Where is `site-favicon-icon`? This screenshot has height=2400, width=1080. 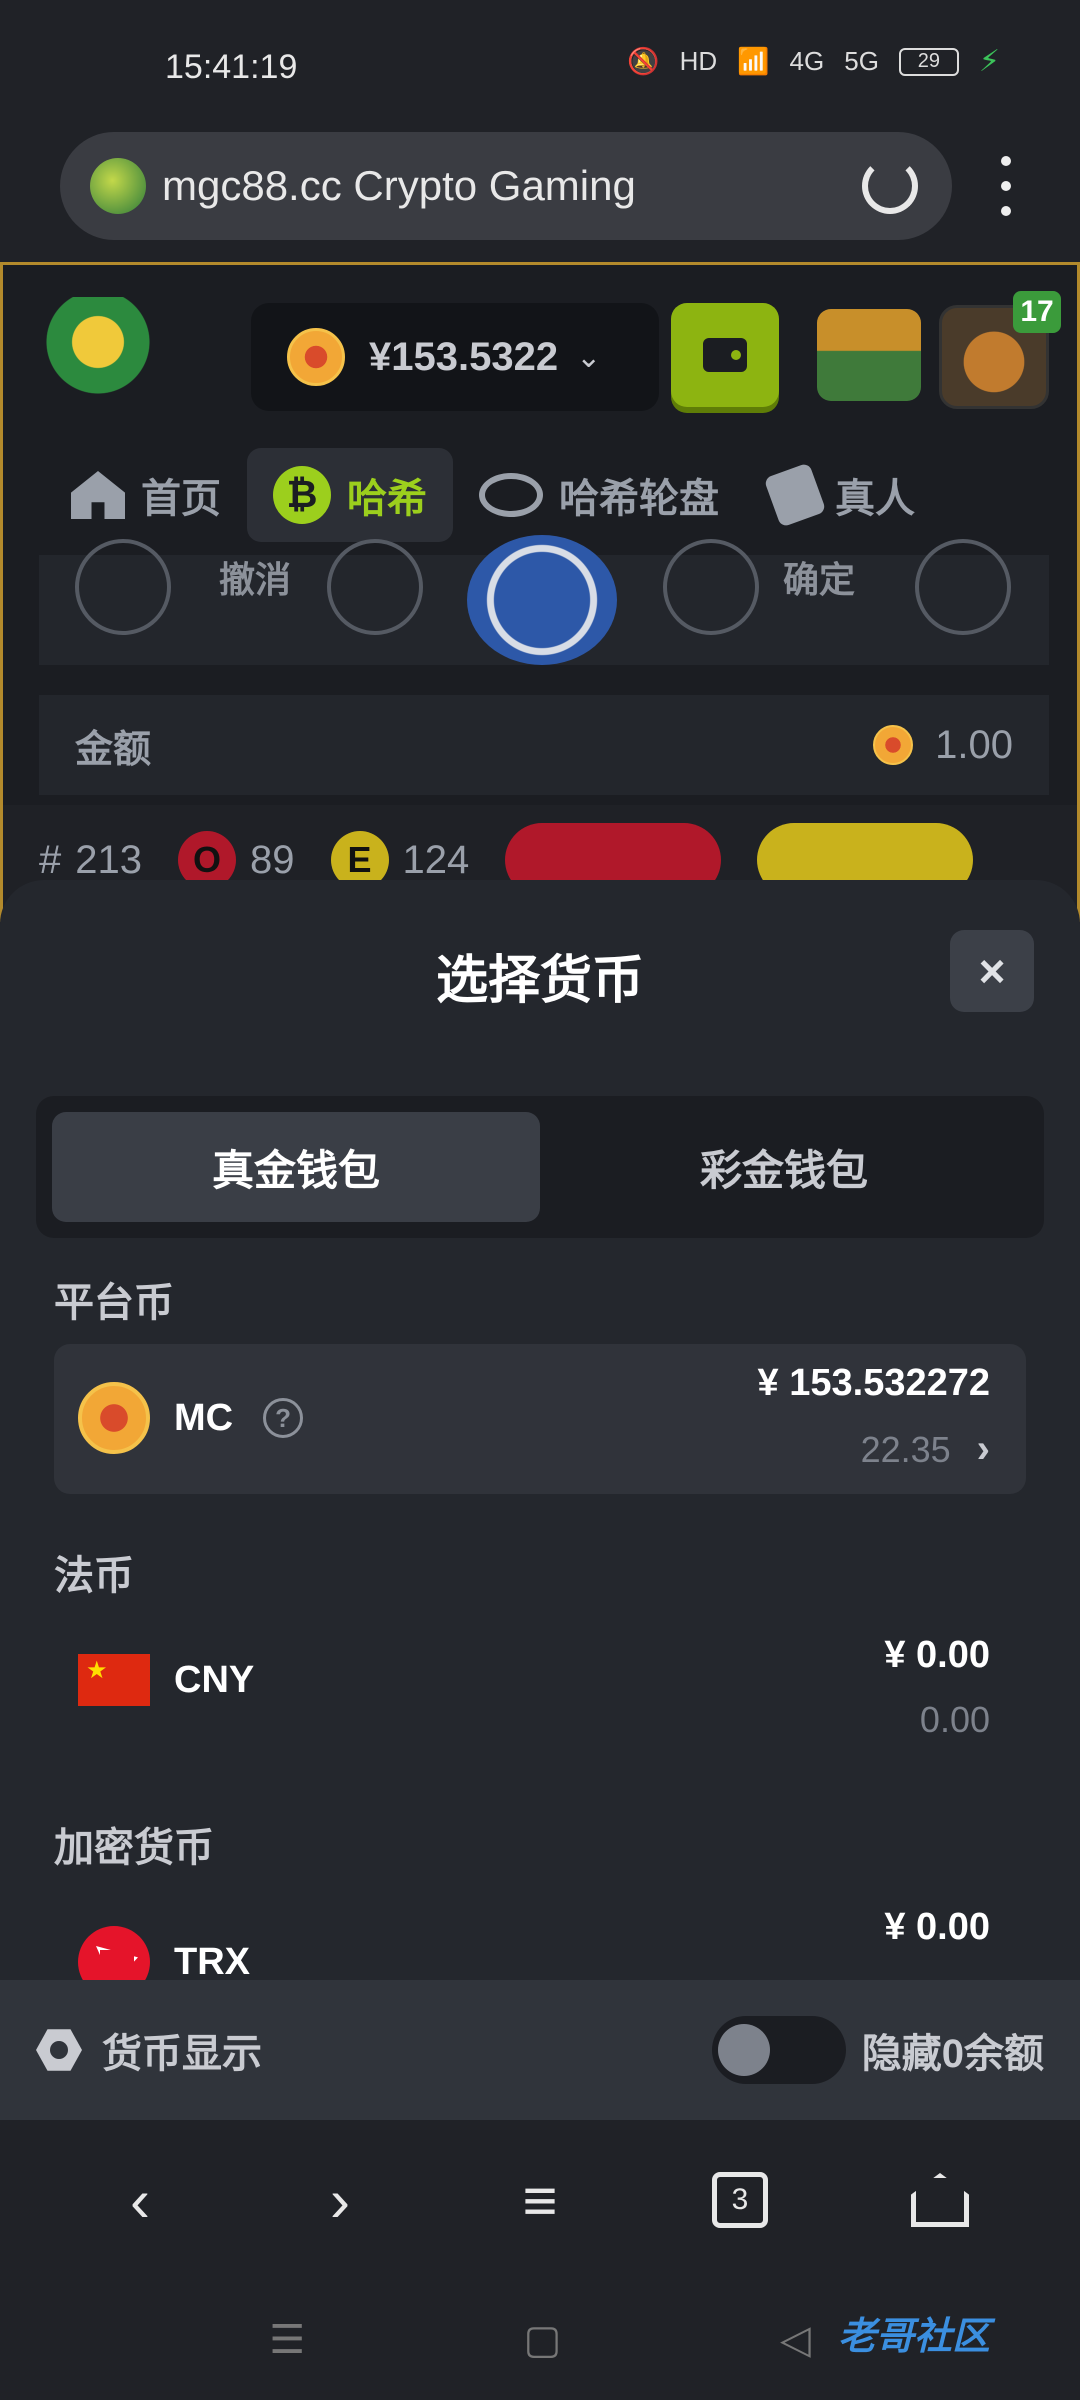
site-favicon-icon is located at coordinates (118, 186).